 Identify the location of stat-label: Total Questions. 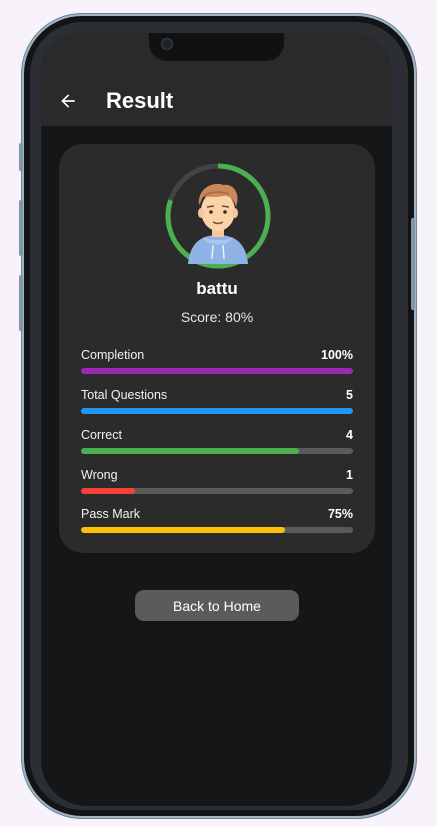
(124, 395).